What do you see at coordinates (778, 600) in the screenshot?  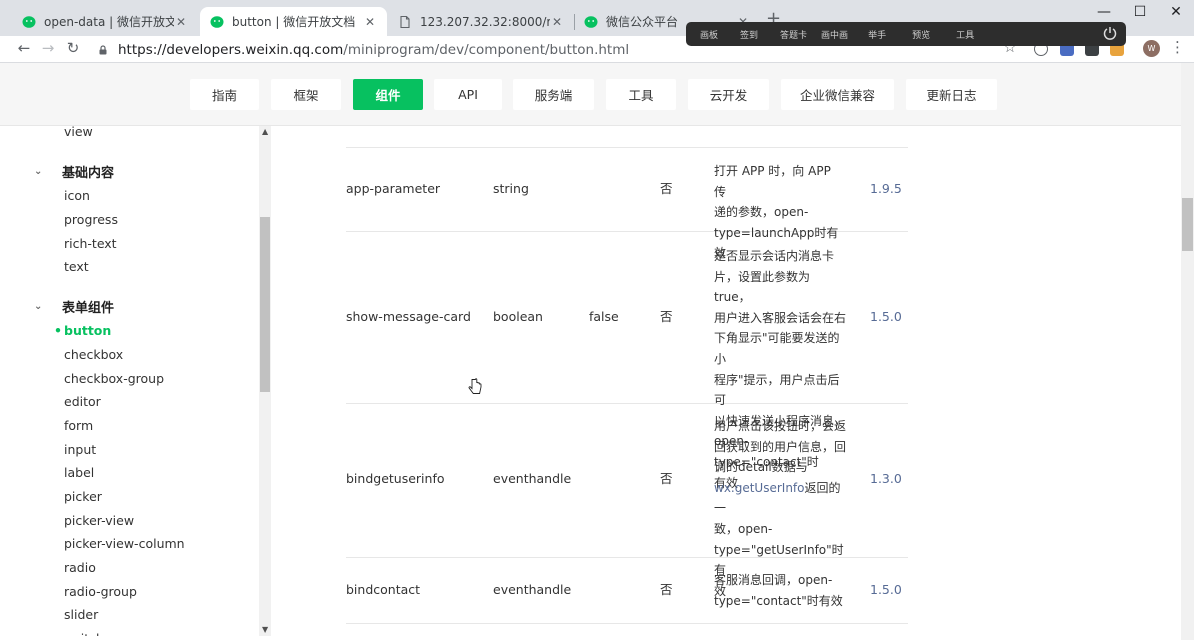 I see `desc-line: type="contact"时有效` at bounding box center [778, 600].